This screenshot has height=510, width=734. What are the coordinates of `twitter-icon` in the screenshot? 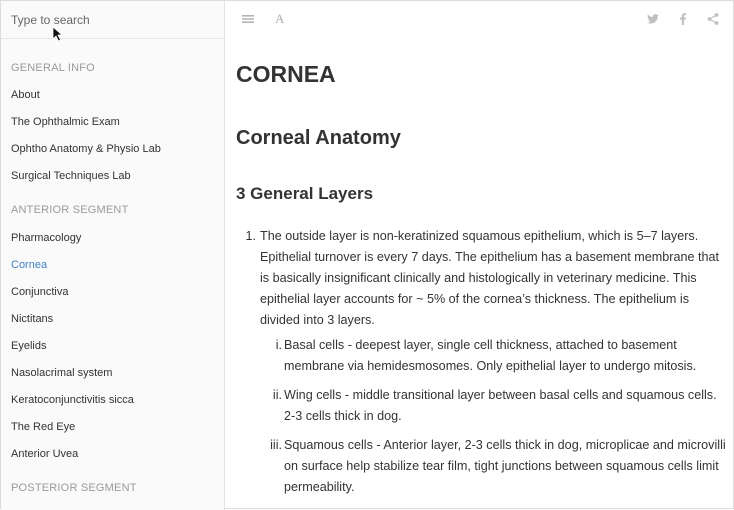 It's located at (653, 19).